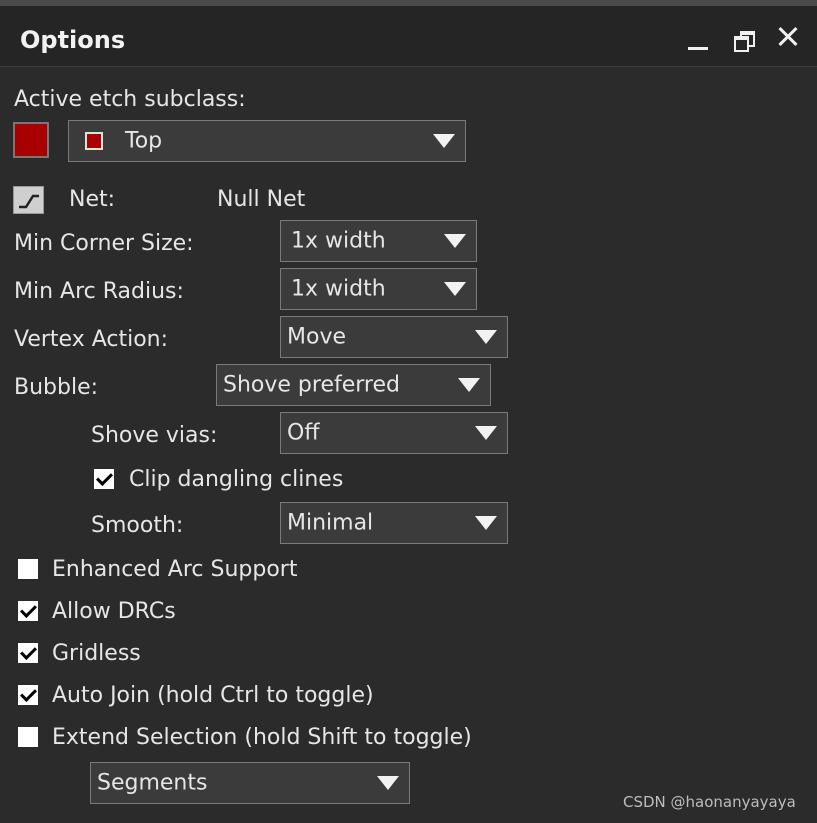 Image resolution: width=817 pixels, height=823 pixels. What do you see at coordinates (316, 337) in the screenshot?
I see `vertex-action-value: Move` at bounding box center [316, 337].